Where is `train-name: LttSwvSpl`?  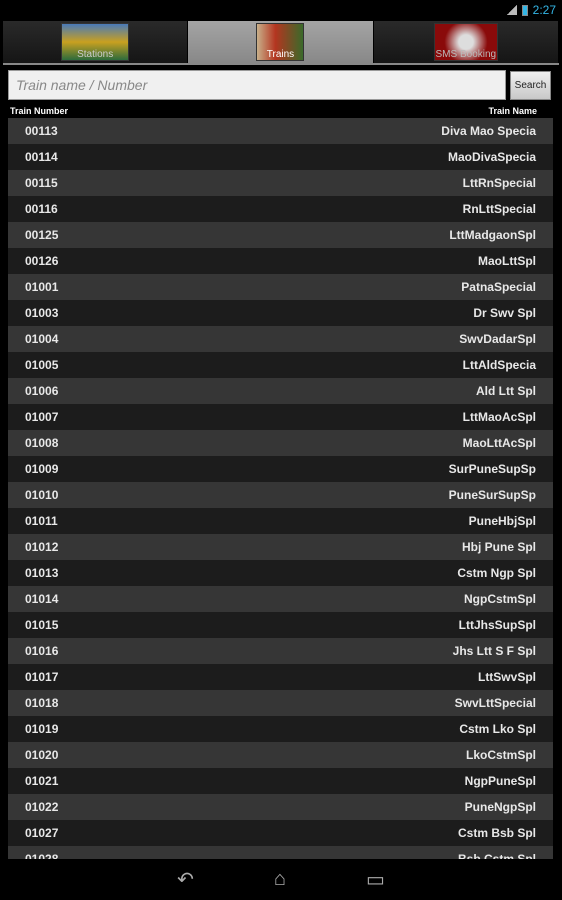
train-name: LttSwvSpl is located at coordinates (506, 677).